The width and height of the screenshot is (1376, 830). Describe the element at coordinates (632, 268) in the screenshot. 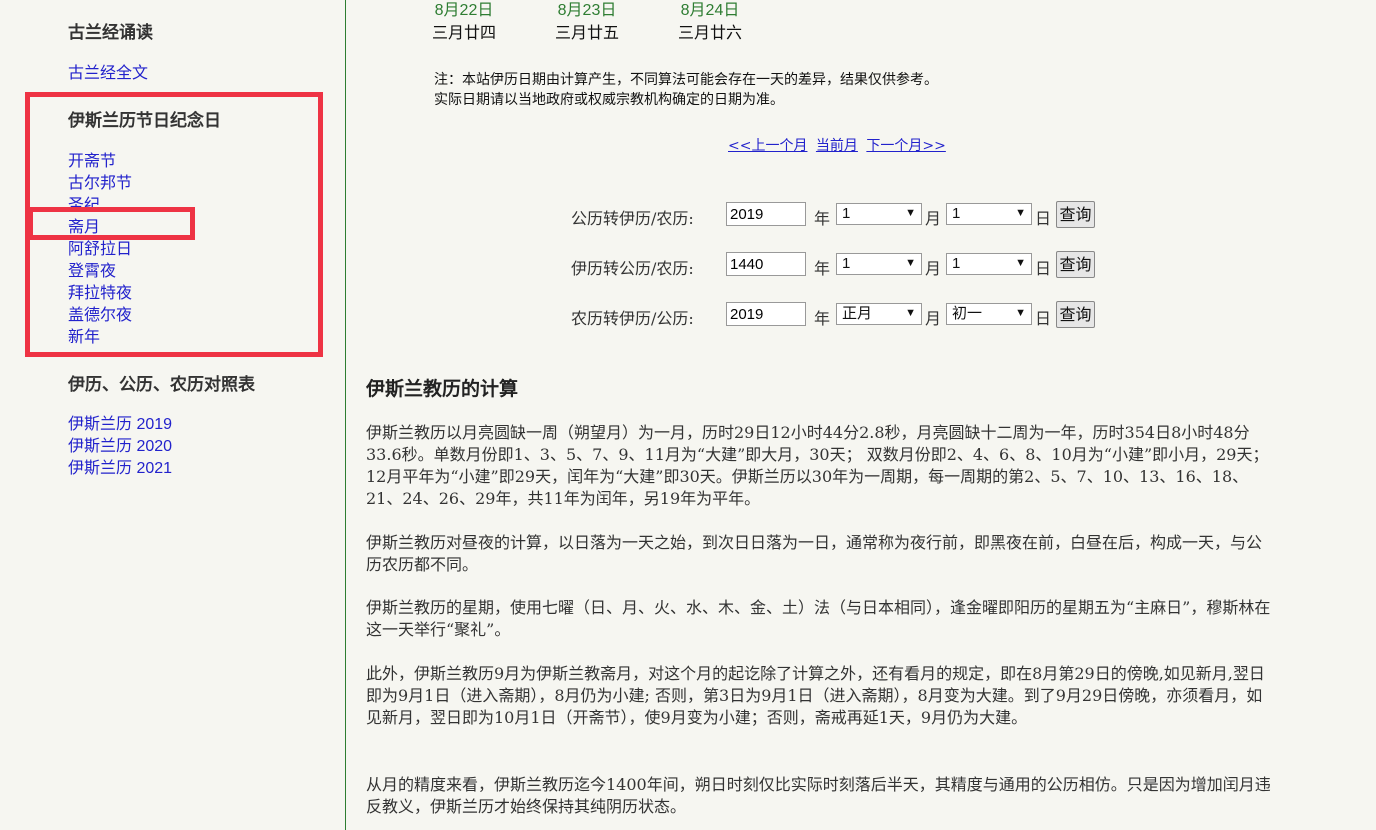

I see `converter-label: 伊历转公历/农历:` at that location.